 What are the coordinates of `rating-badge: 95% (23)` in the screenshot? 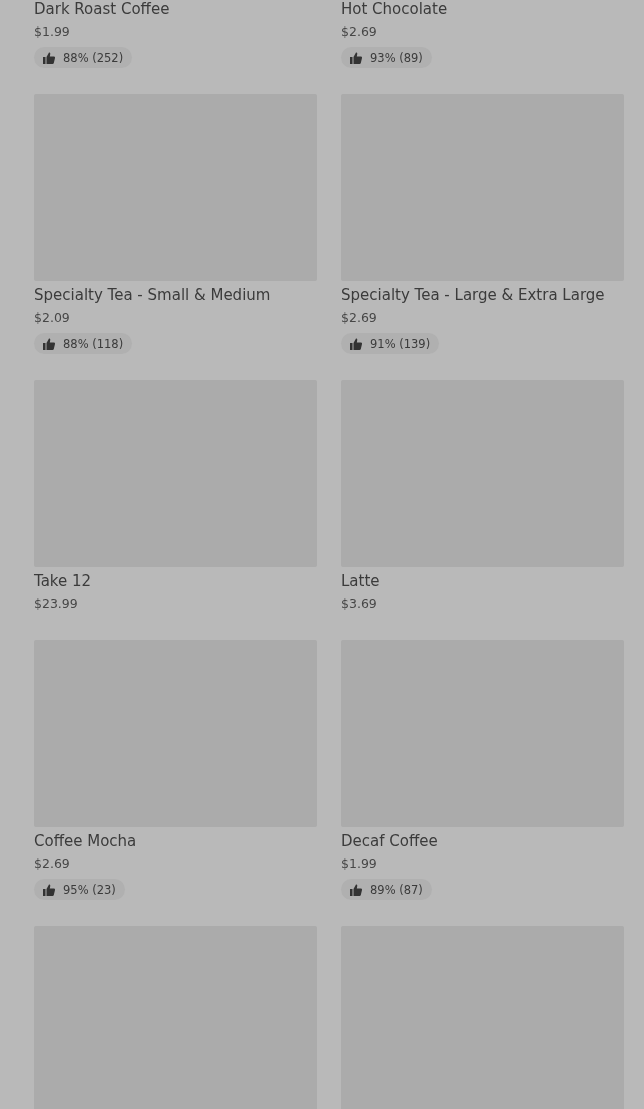 It's located at (79, 889).